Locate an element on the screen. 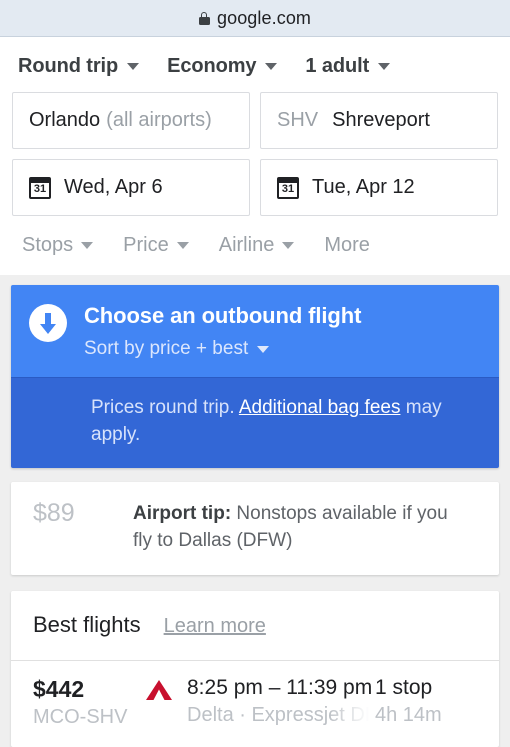 The height and width of the screenshot is (747, 510). depart-date-label: Wed, Apr 6 is located at coordinates (113, 187).